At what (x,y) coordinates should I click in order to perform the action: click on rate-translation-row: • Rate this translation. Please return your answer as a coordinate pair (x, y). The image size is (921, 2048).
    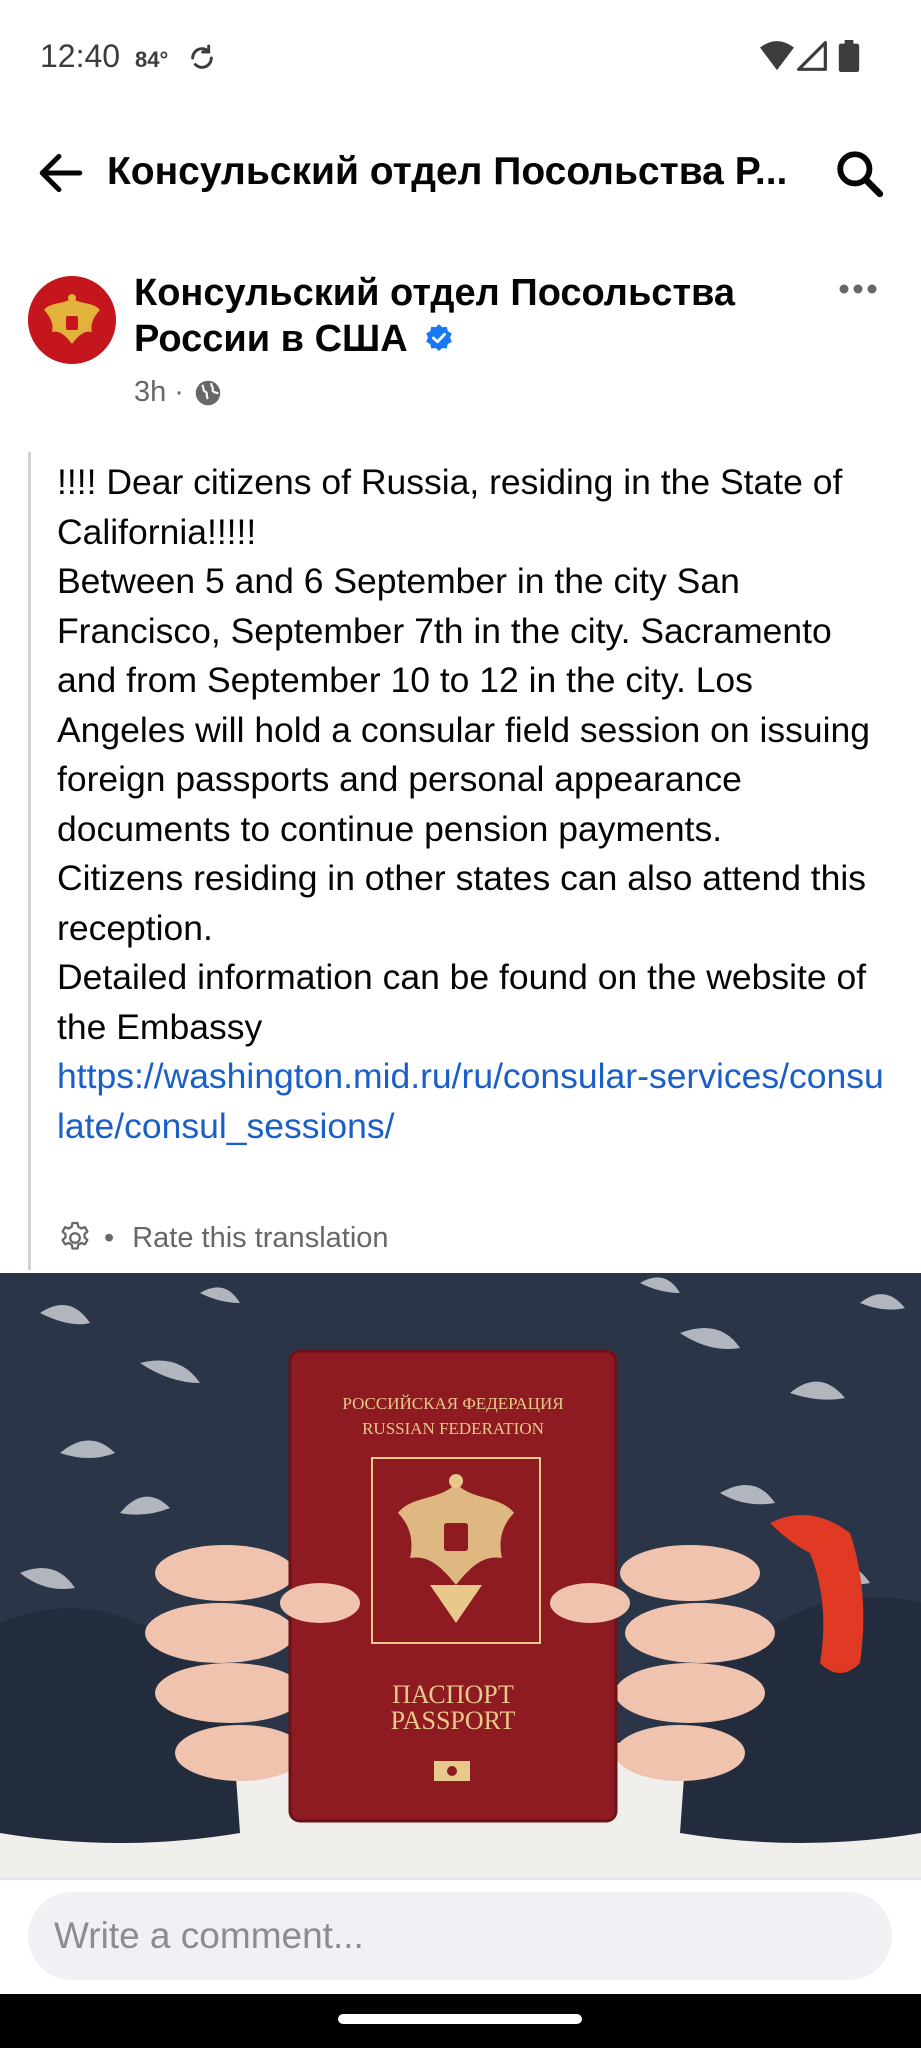
    Looking at the image, I should click on (246, 1238).